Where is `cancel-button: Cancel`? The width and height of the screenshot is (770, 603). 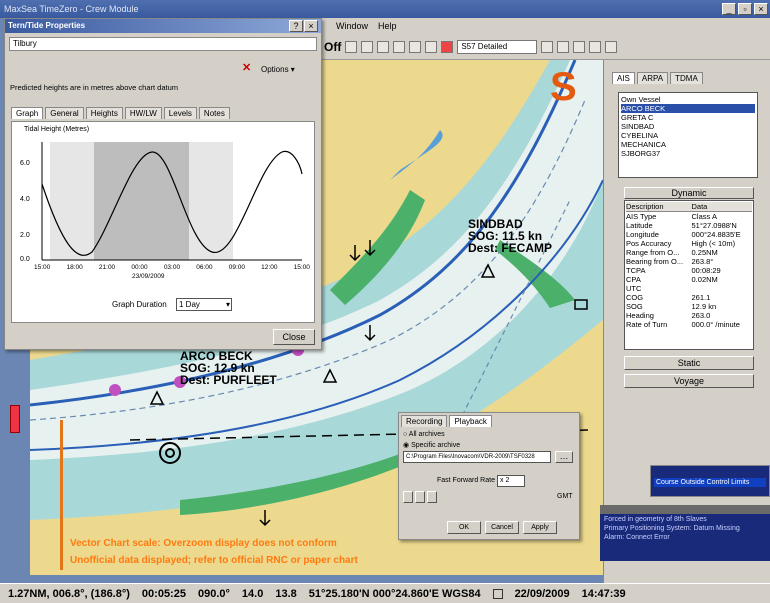 cancel-button: Cancel is located at coordinates (502, 527).